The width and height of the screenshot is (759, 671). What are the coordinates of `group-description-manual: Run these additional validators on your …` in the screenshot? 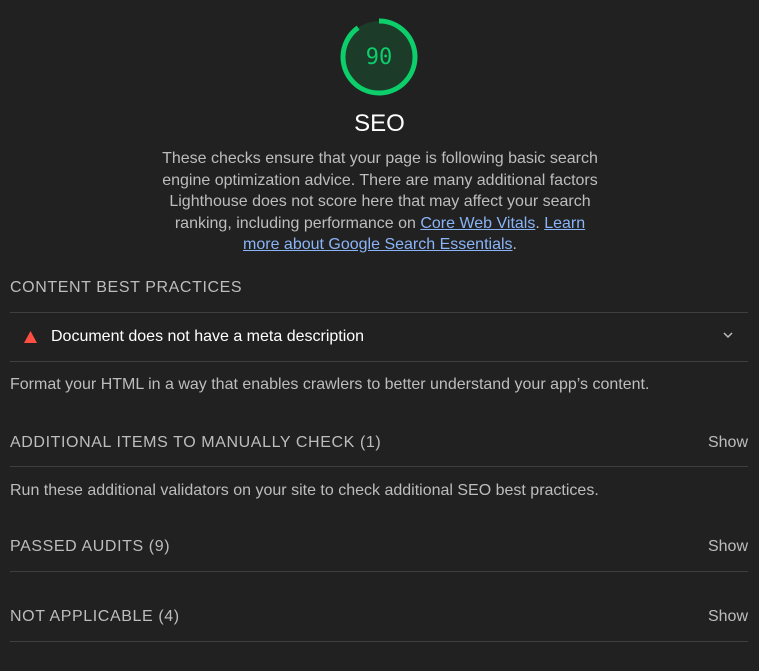 It's located at (304, 490).